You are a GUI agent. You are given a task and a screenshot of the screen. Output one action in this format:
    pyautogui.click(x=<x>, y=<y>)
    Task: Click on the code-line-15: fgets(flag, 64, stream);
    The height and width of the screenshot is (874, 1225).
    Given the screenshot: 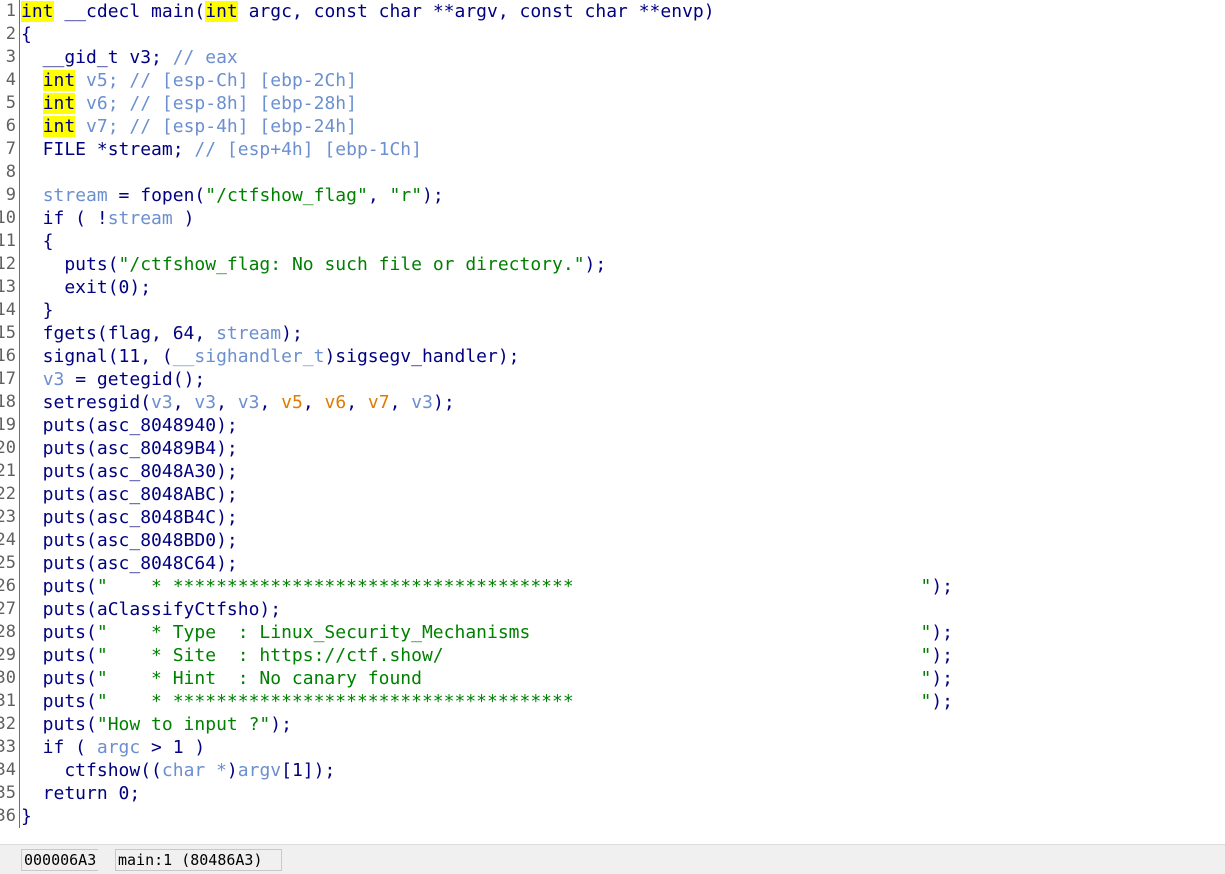 What is the action you would take?
    pyautogui.click(x=162, y=333)
    